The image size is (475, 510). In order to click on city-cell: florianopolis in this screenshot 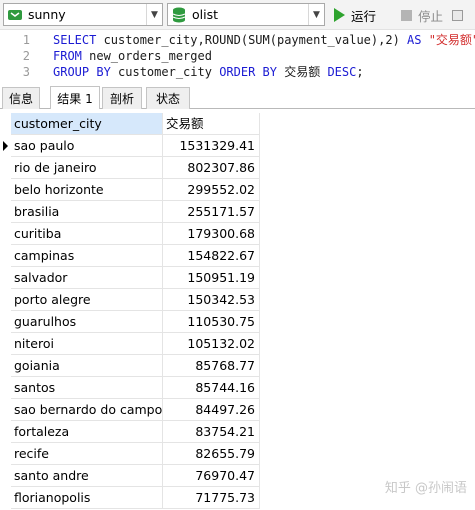, I will do `click(87, 498)`.